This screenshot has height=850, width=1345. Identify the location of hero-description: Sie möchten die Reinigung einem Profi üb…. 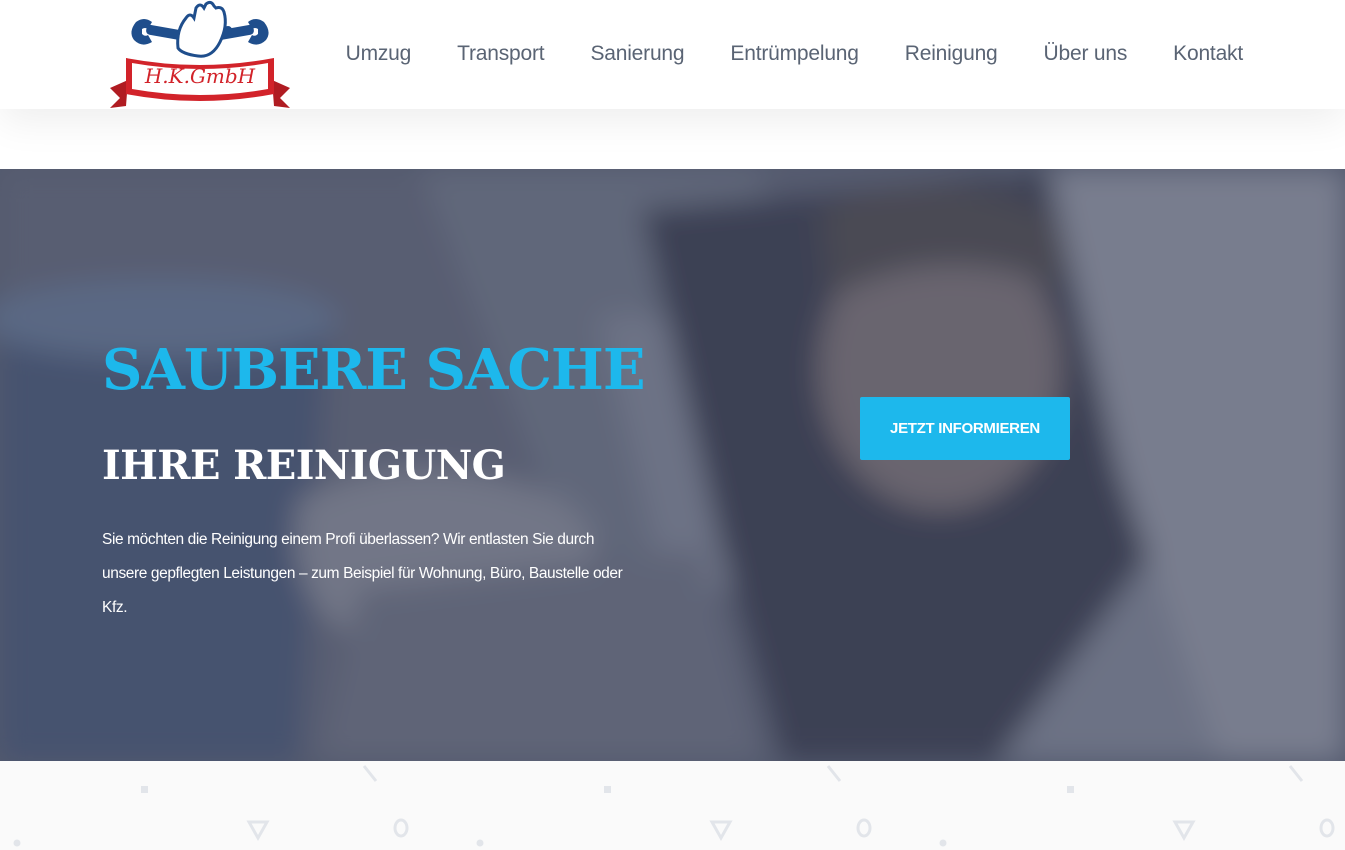
(362, 573).